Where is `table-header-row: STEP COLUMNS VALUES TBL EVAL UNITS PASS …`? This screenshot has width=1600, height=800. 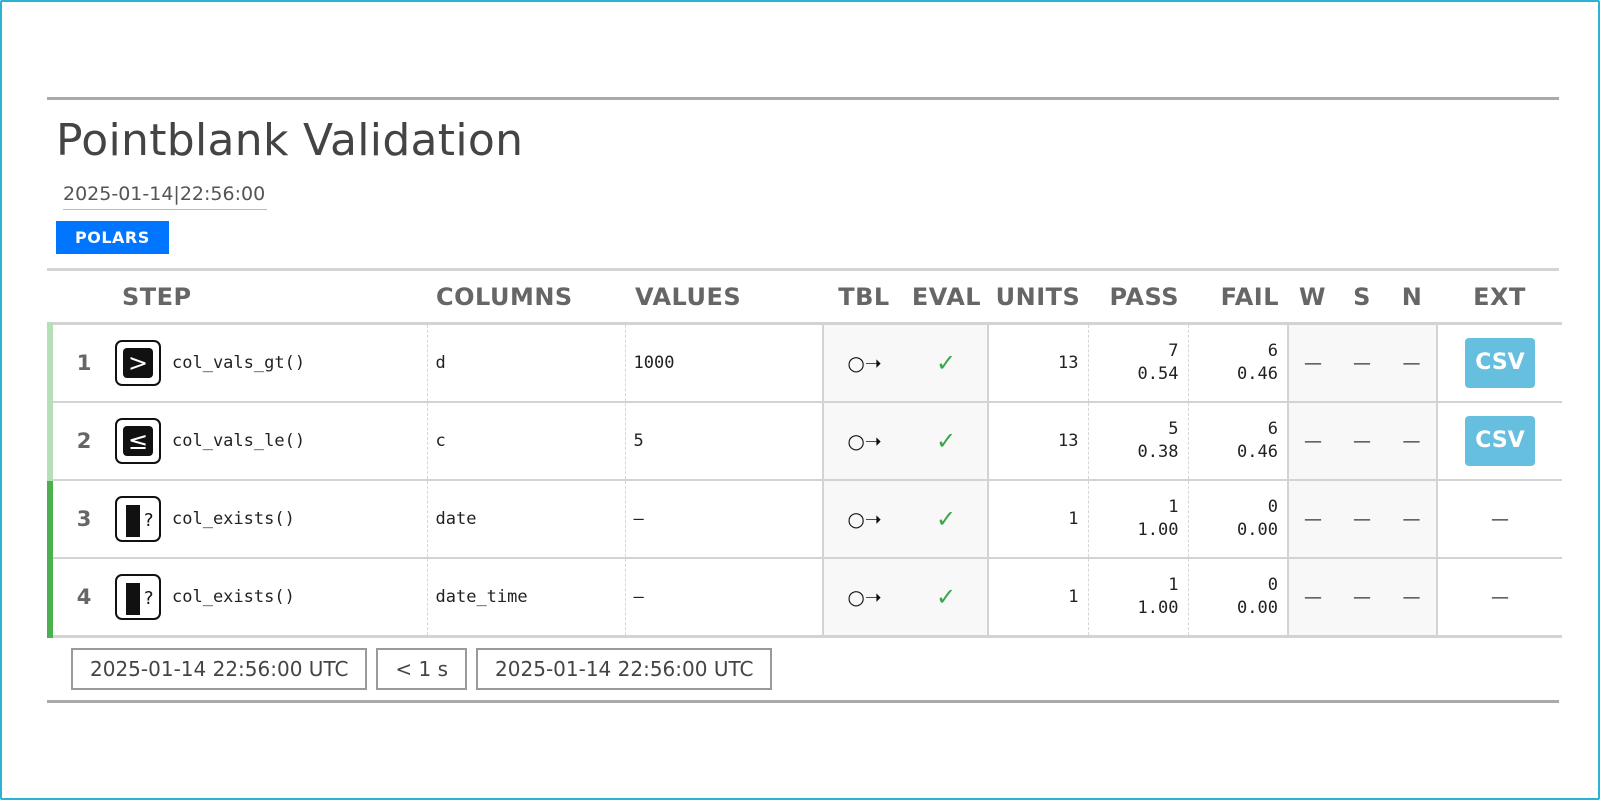 table-header-row: STEP COLUMNS VALUES TBL EVAL UNITS PASS … is located at coordinates (806, 298).